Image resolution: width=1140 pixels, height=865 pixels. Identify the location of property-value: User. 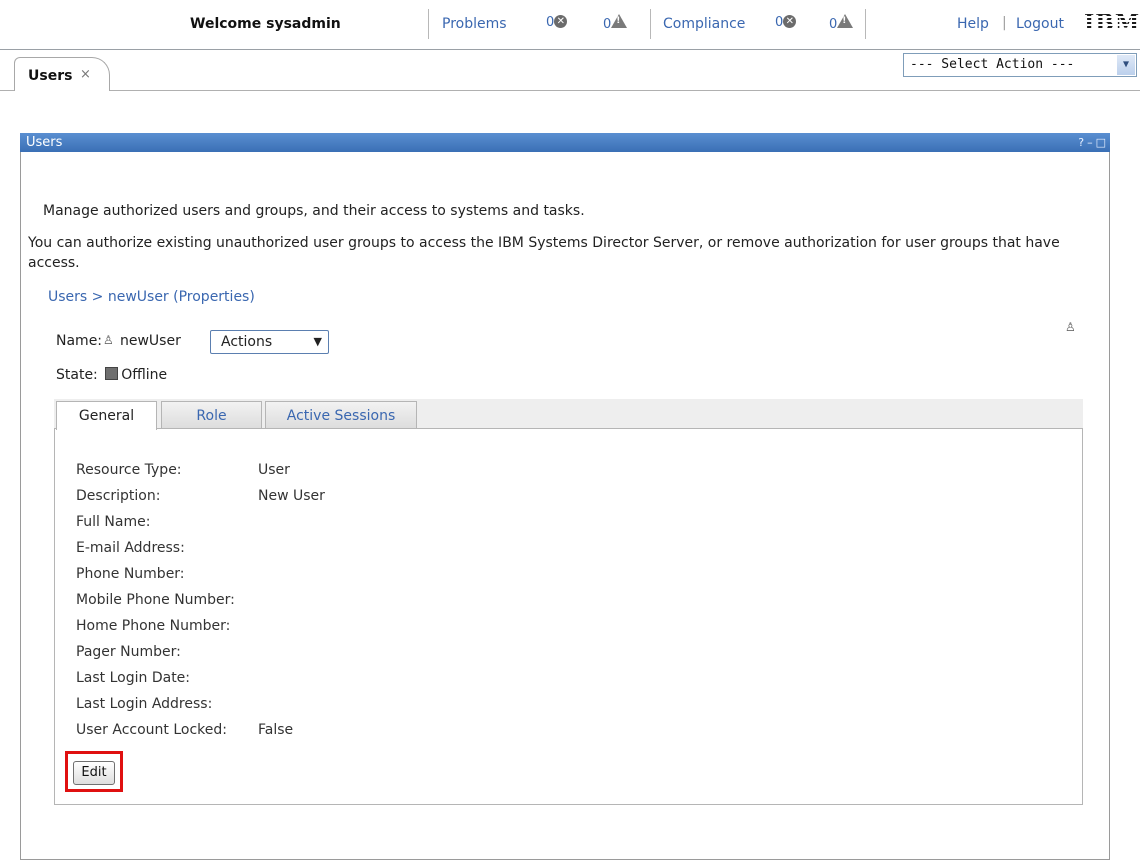
(274, 470).